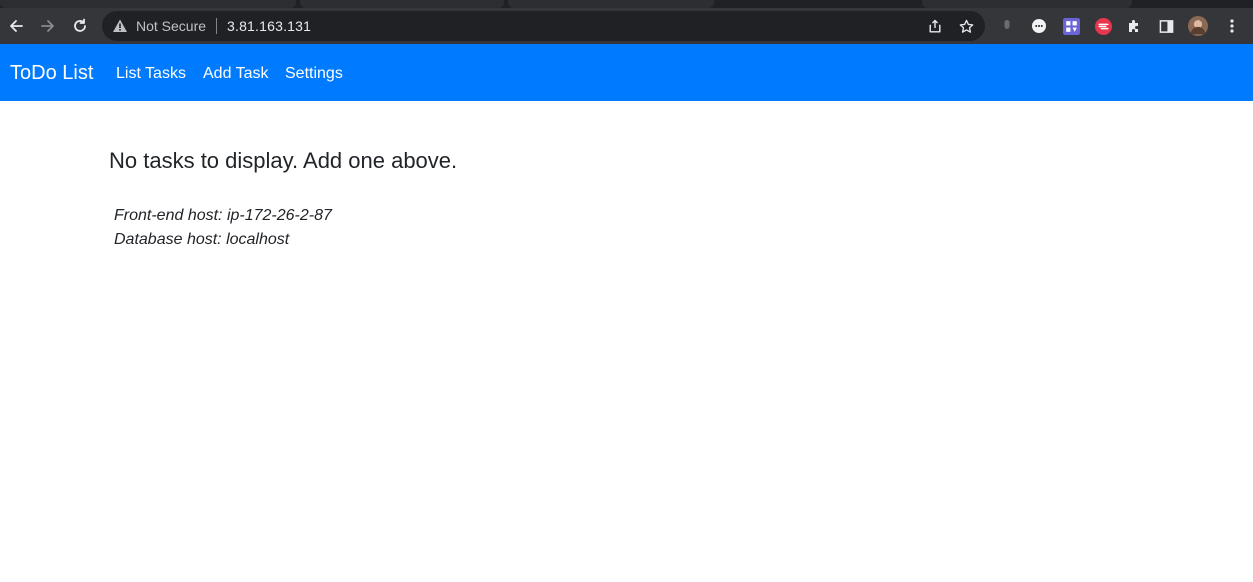 Image resolution: width=1253 pixels, height=582 pixels. I want to click on browser-menu-button, so click(1232, 26).